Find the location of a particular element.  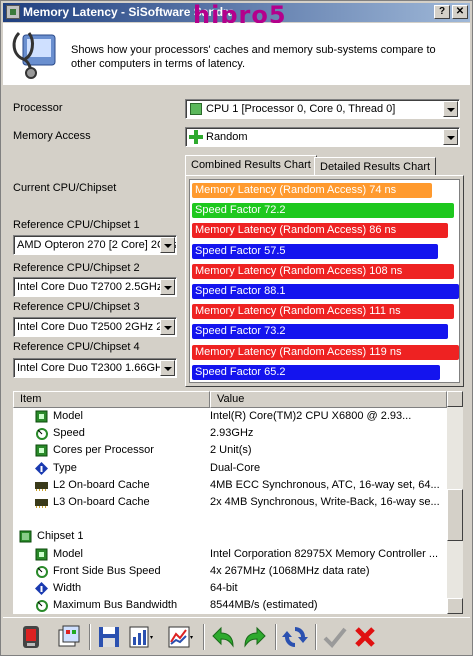

stop-icon is located at coordinates (31, 637).